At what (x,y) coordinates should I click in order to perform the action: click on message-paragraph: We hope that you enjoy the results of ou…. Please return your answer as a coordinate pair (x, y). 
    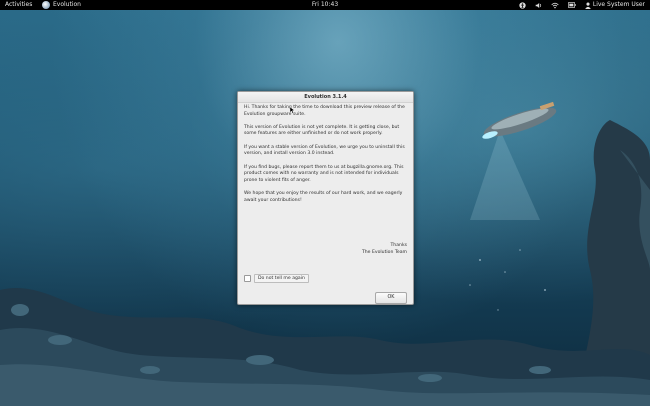
    Looking at the image, I should click on (323, 197).